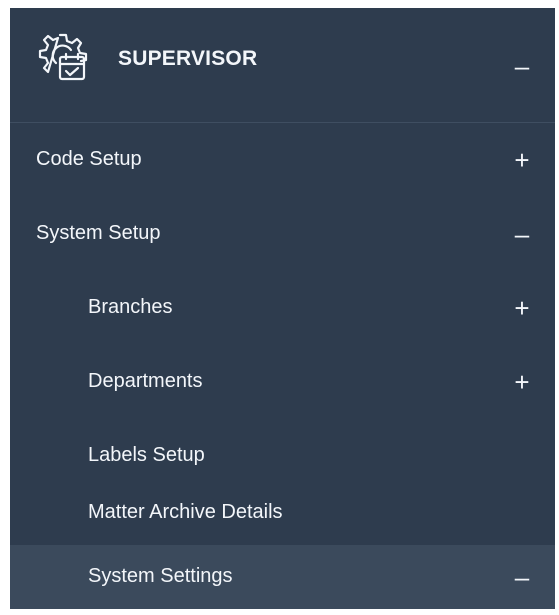 The height and width of the screenshot is (615, 559). I want to click on menu-item-label: System Settings, so click(160, 576).